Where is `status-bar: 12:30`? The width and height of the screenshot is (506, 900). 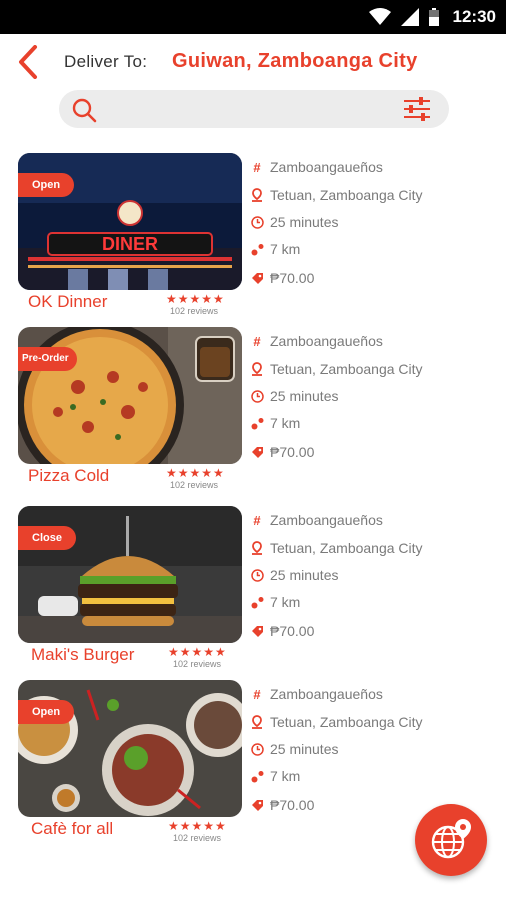 status-bar: 12:30 is located at coordinates (253, 17).